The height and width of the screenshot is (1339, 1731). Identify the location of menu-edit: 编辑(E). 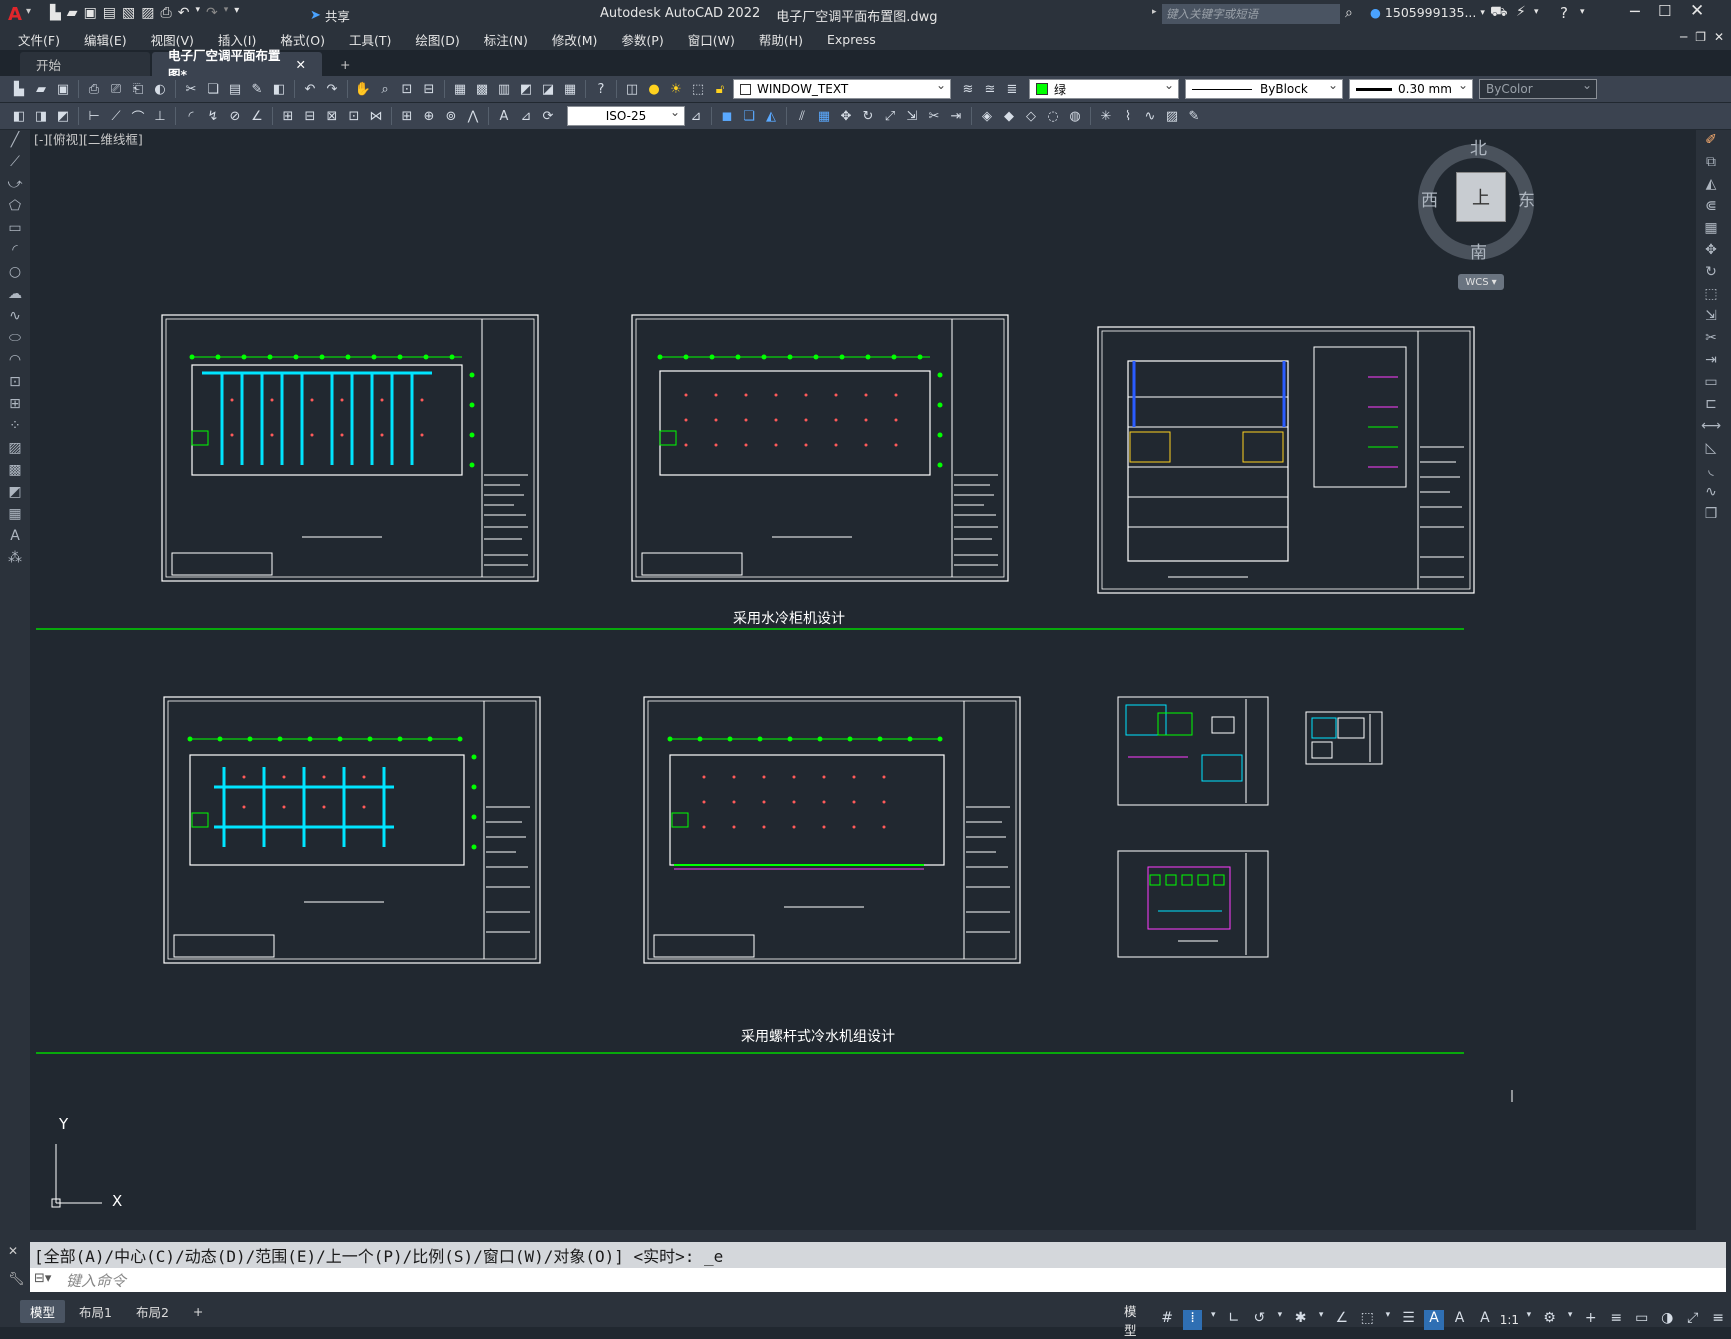
(105, 39).